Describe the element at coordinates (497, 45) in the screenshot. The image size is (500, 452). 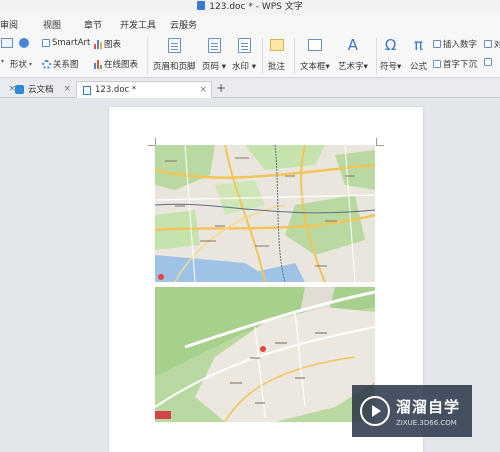
I see `object-label: 对` at that location.